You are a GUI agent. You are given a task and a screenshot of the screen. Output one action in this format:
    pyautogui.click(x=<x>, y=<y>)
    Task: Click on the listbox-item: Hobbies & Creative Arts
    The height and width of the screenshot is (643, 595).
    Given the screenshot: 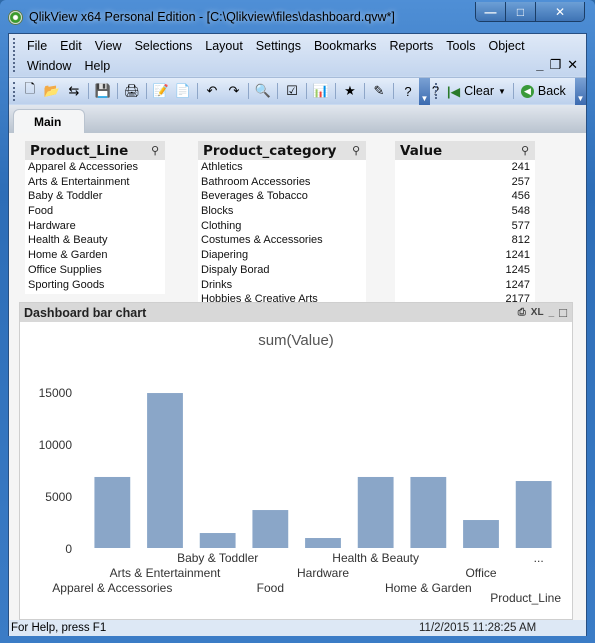 What is the action you would take?
    pyautogui.click(x=282, y=297)
    